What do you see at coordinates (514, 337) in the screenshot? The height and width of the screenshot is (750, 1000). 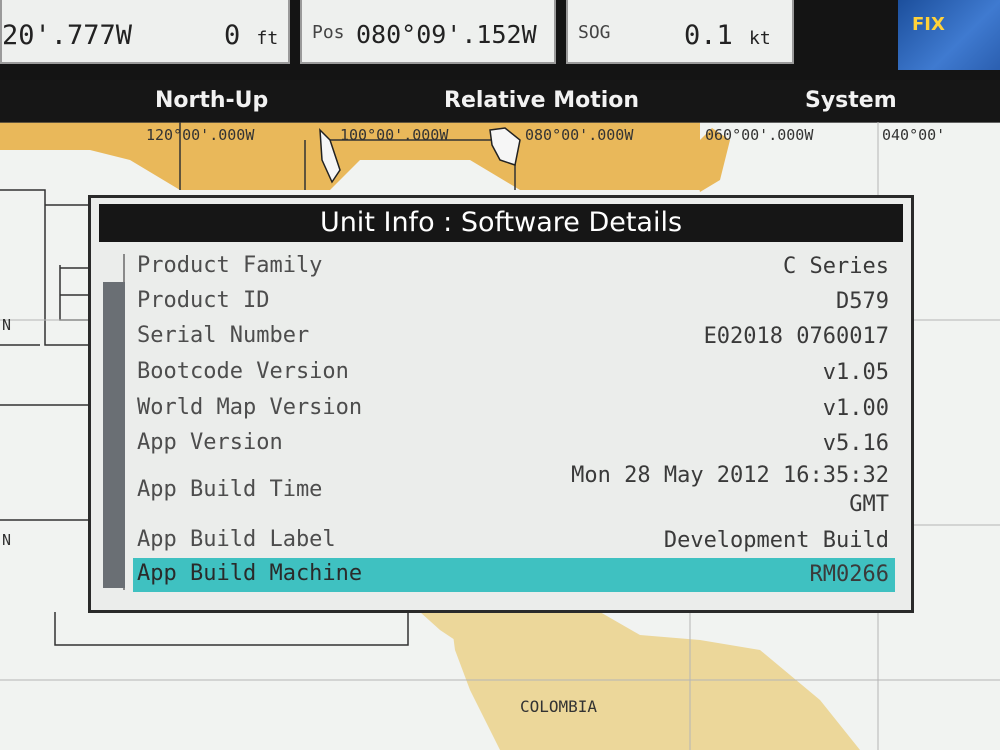 I see `info-row-serial-number: Serial Number E02018 0760017` at bounding box center [514, 337].